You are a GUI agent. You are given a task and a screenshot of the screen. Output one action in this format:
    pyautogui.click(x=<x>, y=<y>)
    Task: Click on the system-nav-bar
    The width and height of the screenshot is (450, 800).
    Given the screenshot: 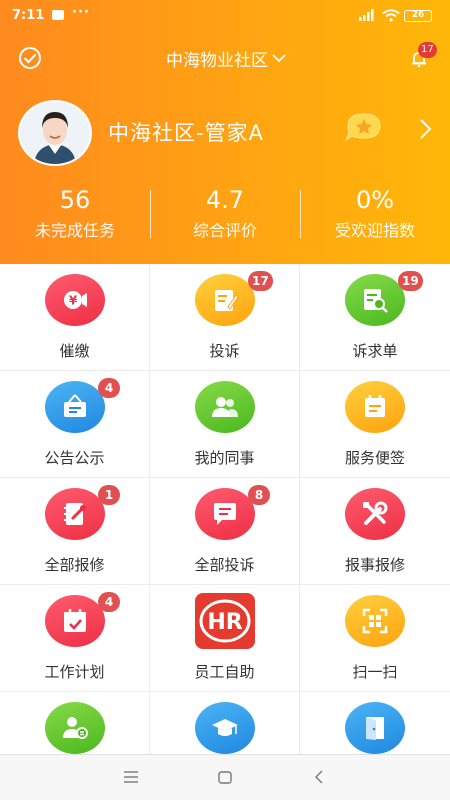 What is the action you would take?
    pyautogui.click(x=225, y=777)
    